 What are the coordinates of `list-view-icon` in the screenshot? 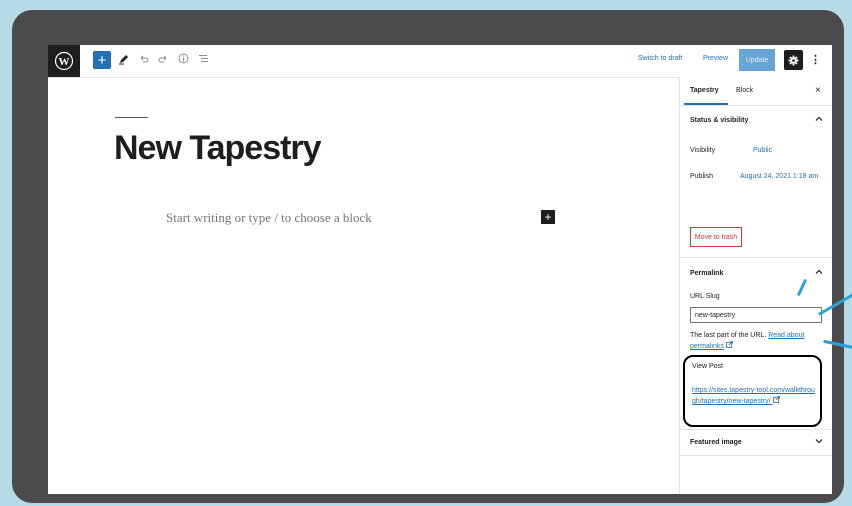 It's located at (203, 58).